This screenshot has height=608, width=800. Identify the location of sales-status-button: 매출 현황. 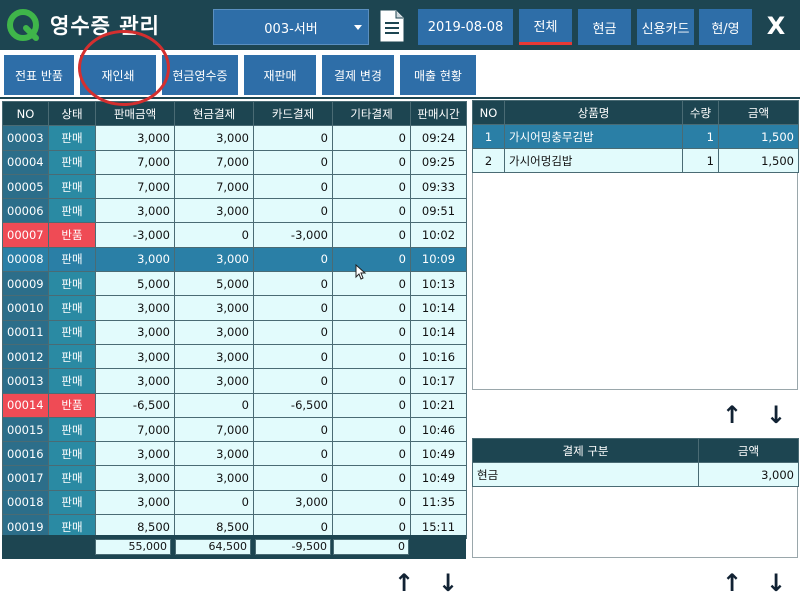
(438, 75).